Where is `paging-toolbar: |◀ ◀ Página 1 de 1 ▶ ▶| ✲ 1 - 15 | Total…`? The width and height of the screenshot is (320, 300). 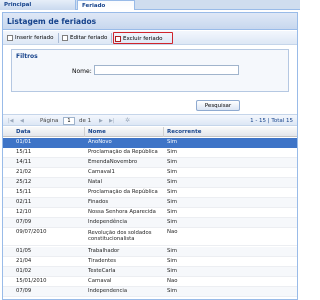
paging-toolbar: |◀ ◀ Página 1 de 1 ▶ ▶| ✲ 1 - 15 | Total… is located at coordinates (150, 120).